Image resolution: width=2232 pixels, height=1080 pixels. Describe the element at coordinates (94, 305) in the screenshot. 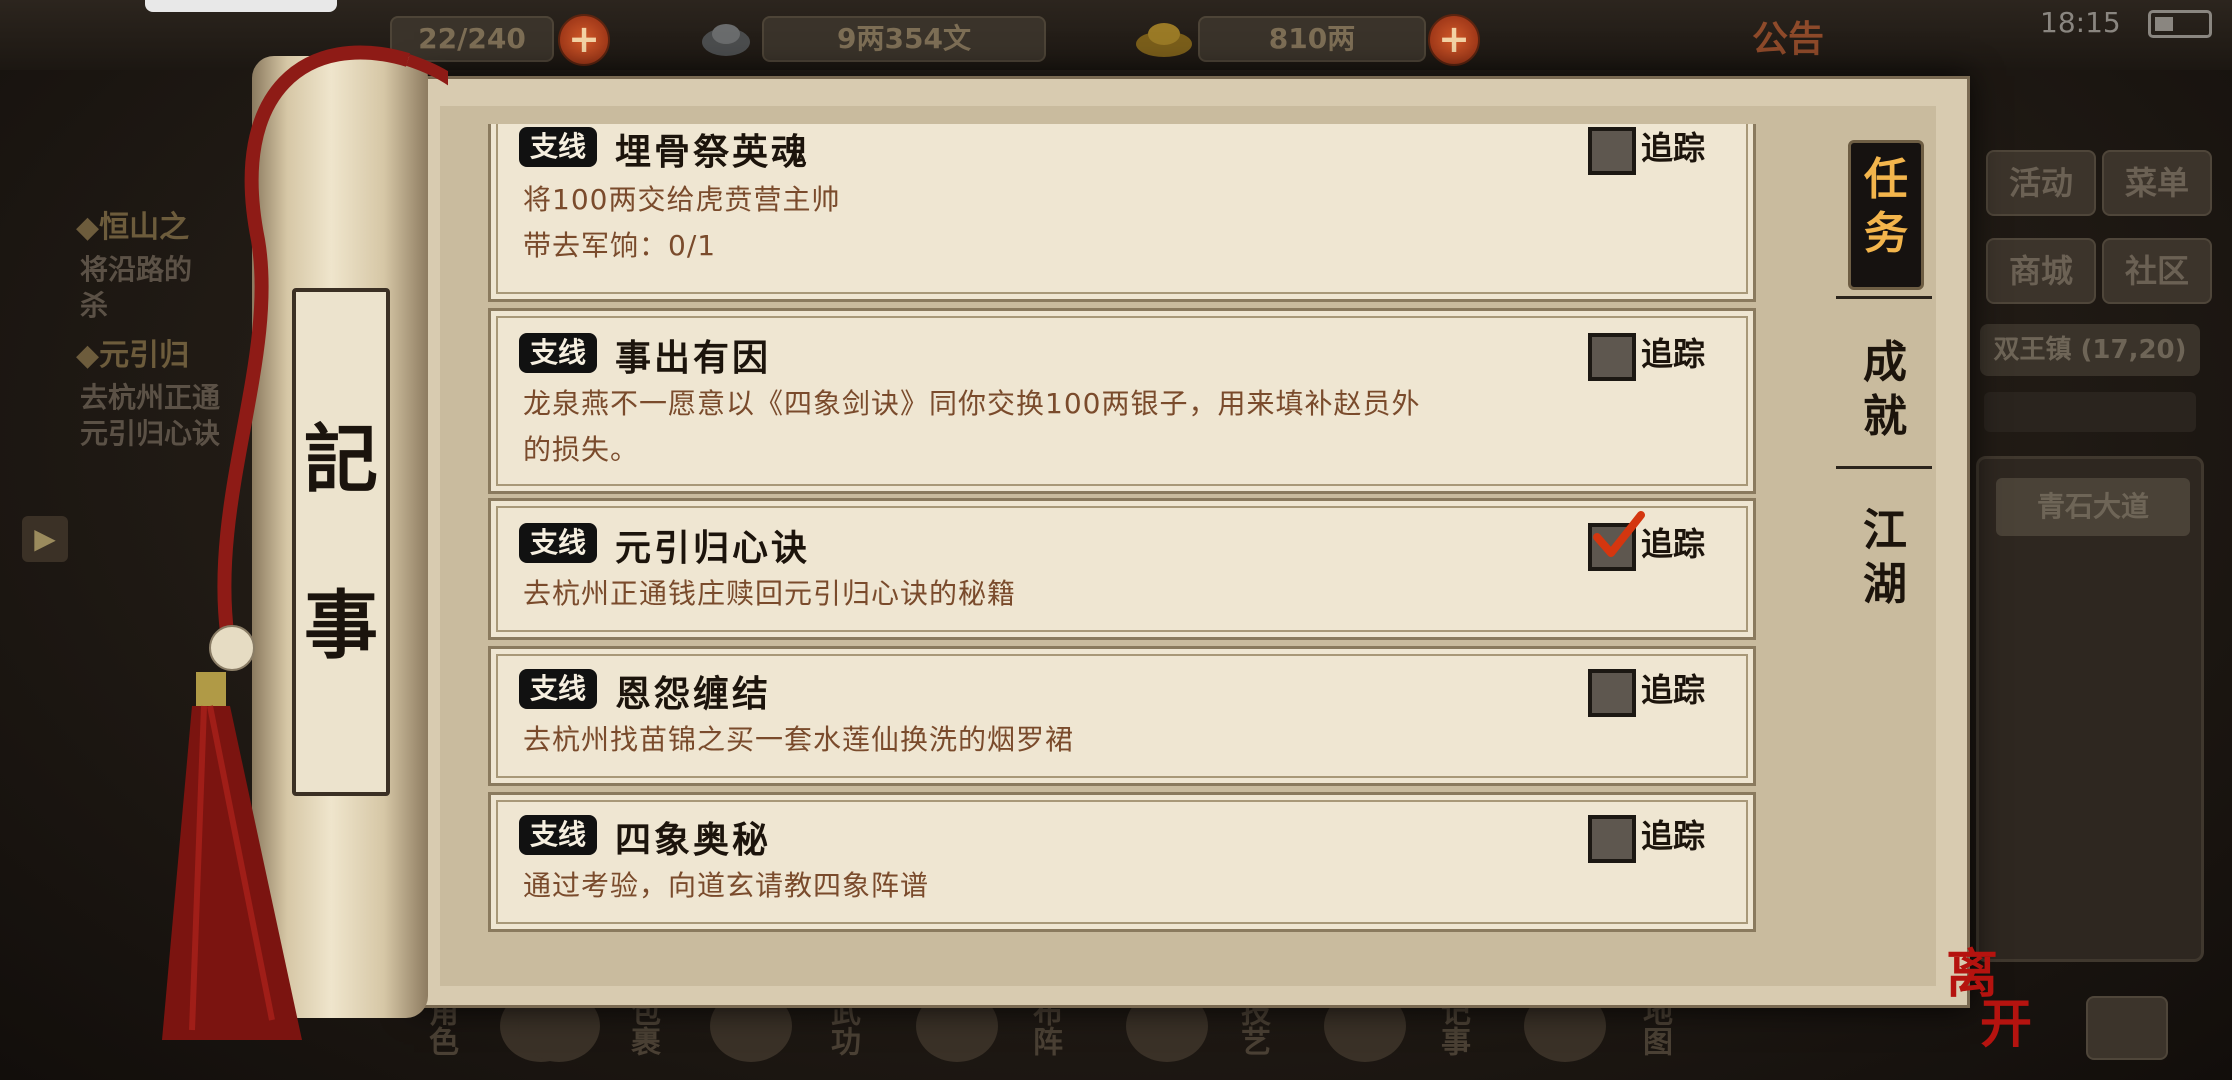

I see `tracker-quest-desc-1b: 杀` at that location.